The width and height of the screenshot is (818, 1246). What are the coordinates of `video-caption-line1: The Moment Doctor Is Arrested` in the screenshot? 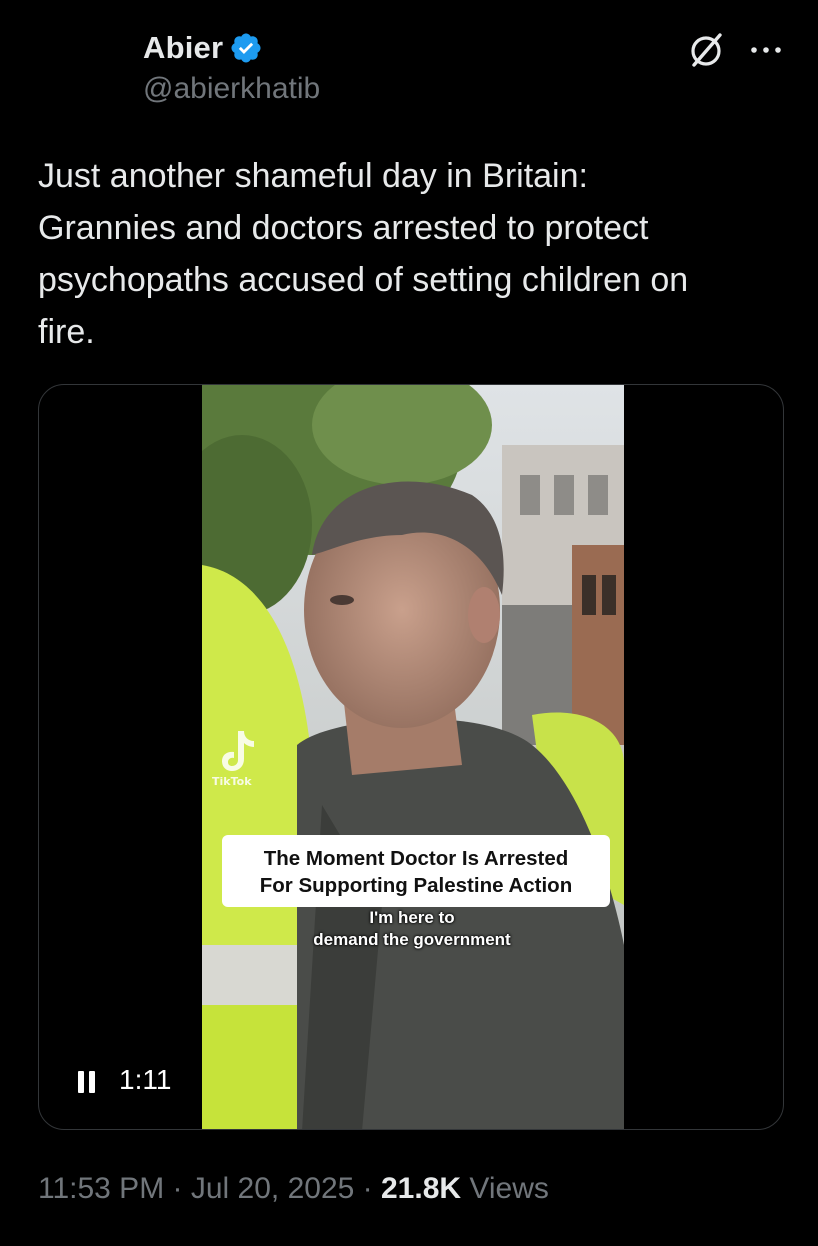 It's located at (416, 858).